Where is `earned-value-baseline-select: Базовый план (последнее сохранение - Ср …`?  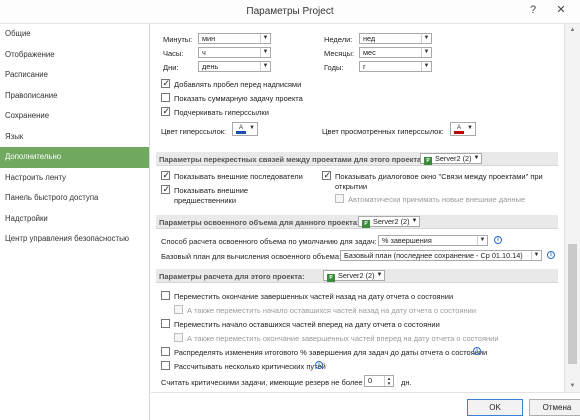 earned-value-baseline-select: Базовый план (последнее сохранение - Ср … is located at coordinates (441, 255).